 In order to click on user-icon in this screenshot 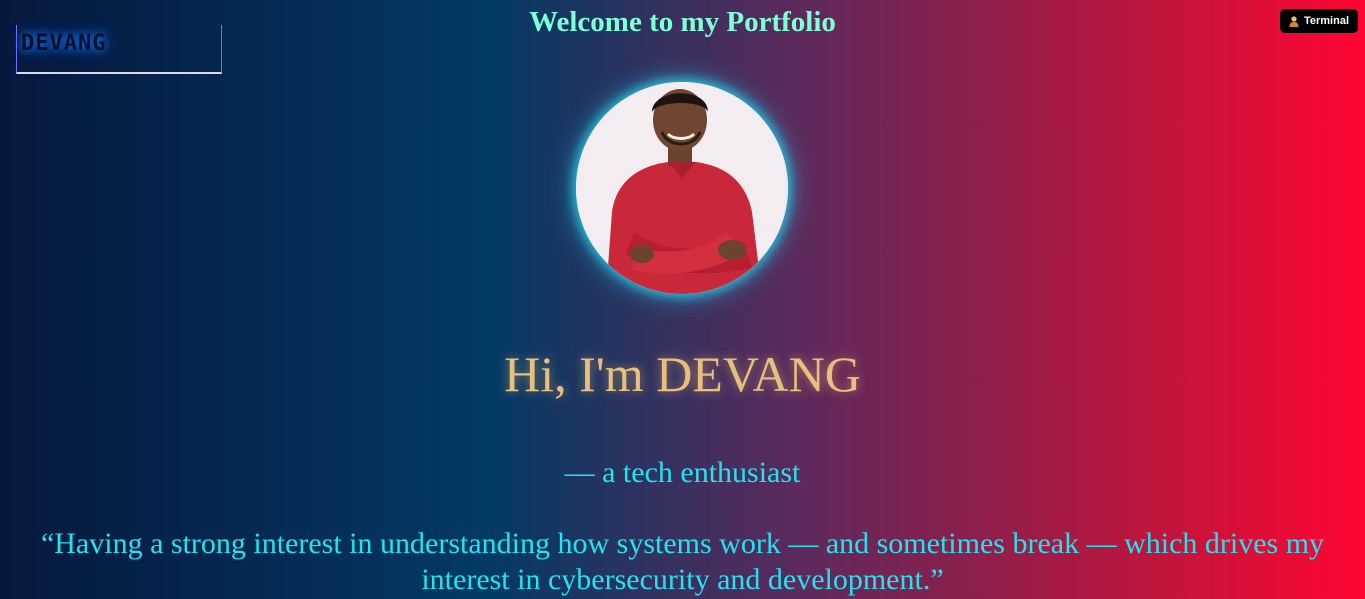, I will do `click(1294, 21)`.